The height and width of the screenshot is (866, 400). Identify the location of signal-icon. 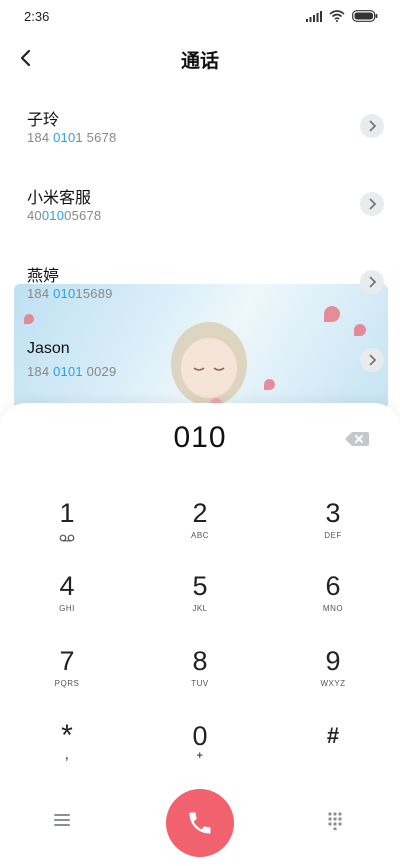
(314, 16).